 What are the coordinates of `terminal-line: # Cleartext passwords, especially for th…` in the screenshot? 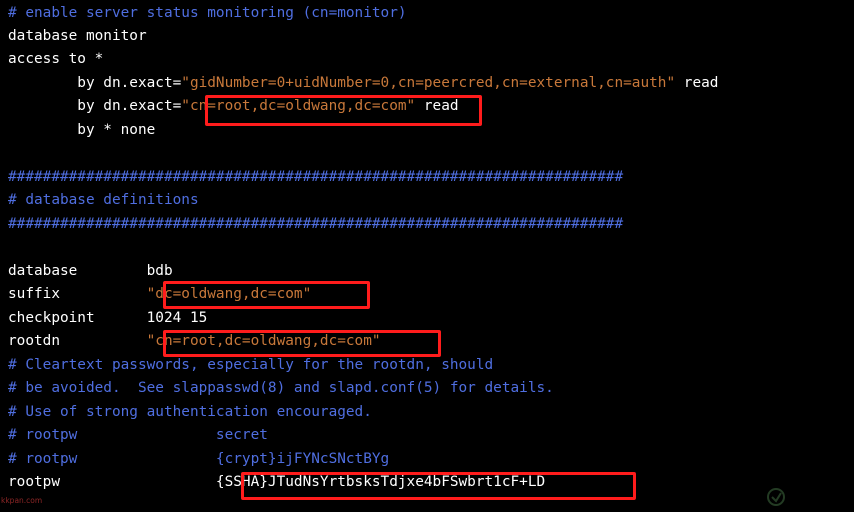 It's located at (250, 366).